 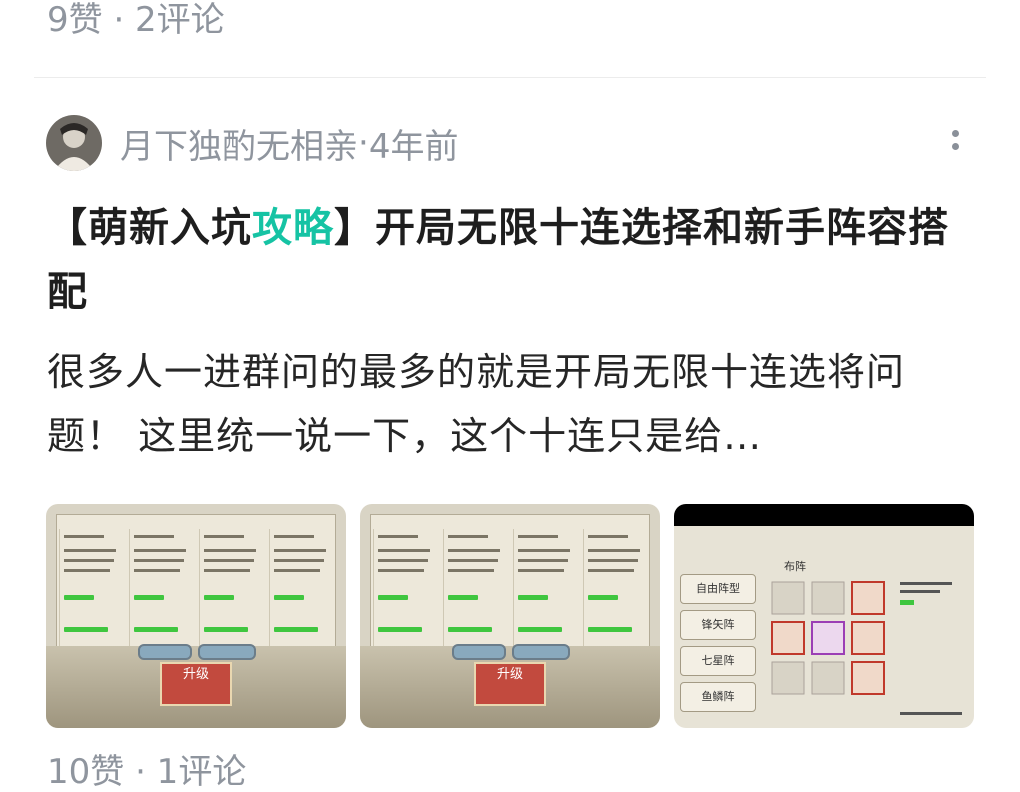 I want to click on image-thumbnail-3: 布阵 自由阵型 锋矢阵 七星阵 鱼鳞阵, so click(x=824, y=616).